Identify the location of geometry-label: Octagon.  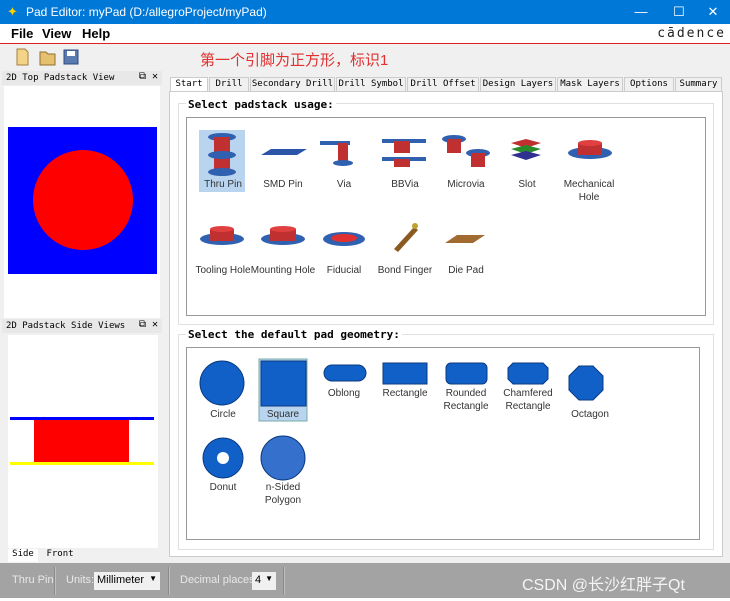
(590, 414).